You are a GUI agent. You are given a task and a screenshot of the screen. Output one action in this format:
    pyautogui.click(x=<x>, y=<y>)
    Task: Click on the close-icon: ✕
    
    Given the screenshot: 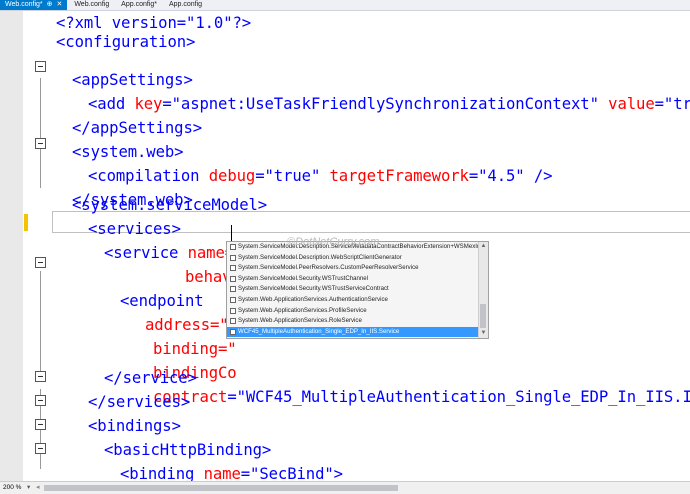 What is the action you would take?
    pyautogui.click(x=60, y=4)
    